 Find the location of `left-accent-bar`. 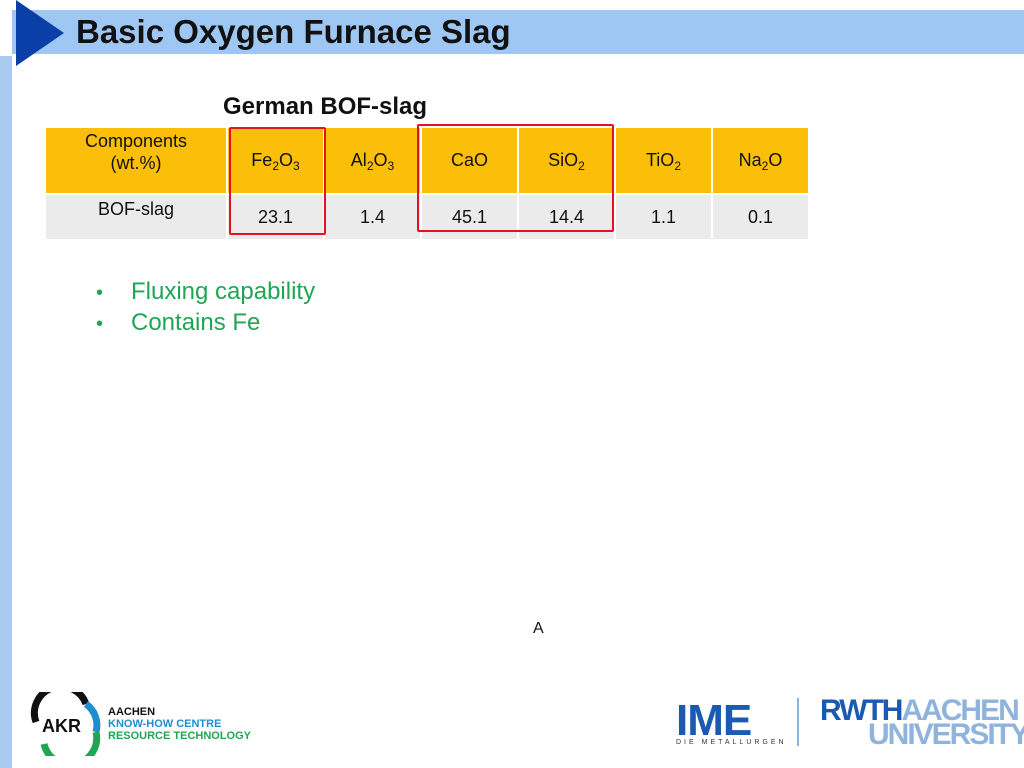

left-accent-bar is located at coordinates (6, 412).